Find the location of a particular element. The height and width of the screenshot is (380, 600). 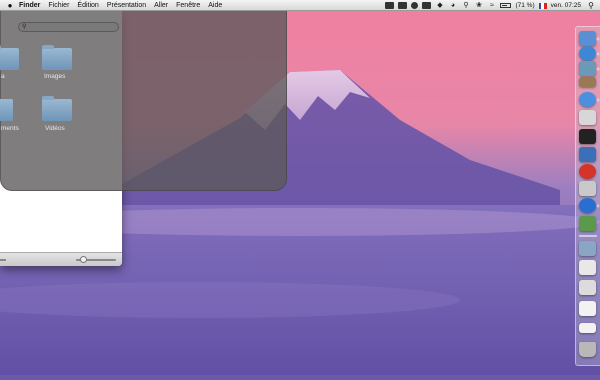

document-stack-icon is located at coordinates (587, 267).